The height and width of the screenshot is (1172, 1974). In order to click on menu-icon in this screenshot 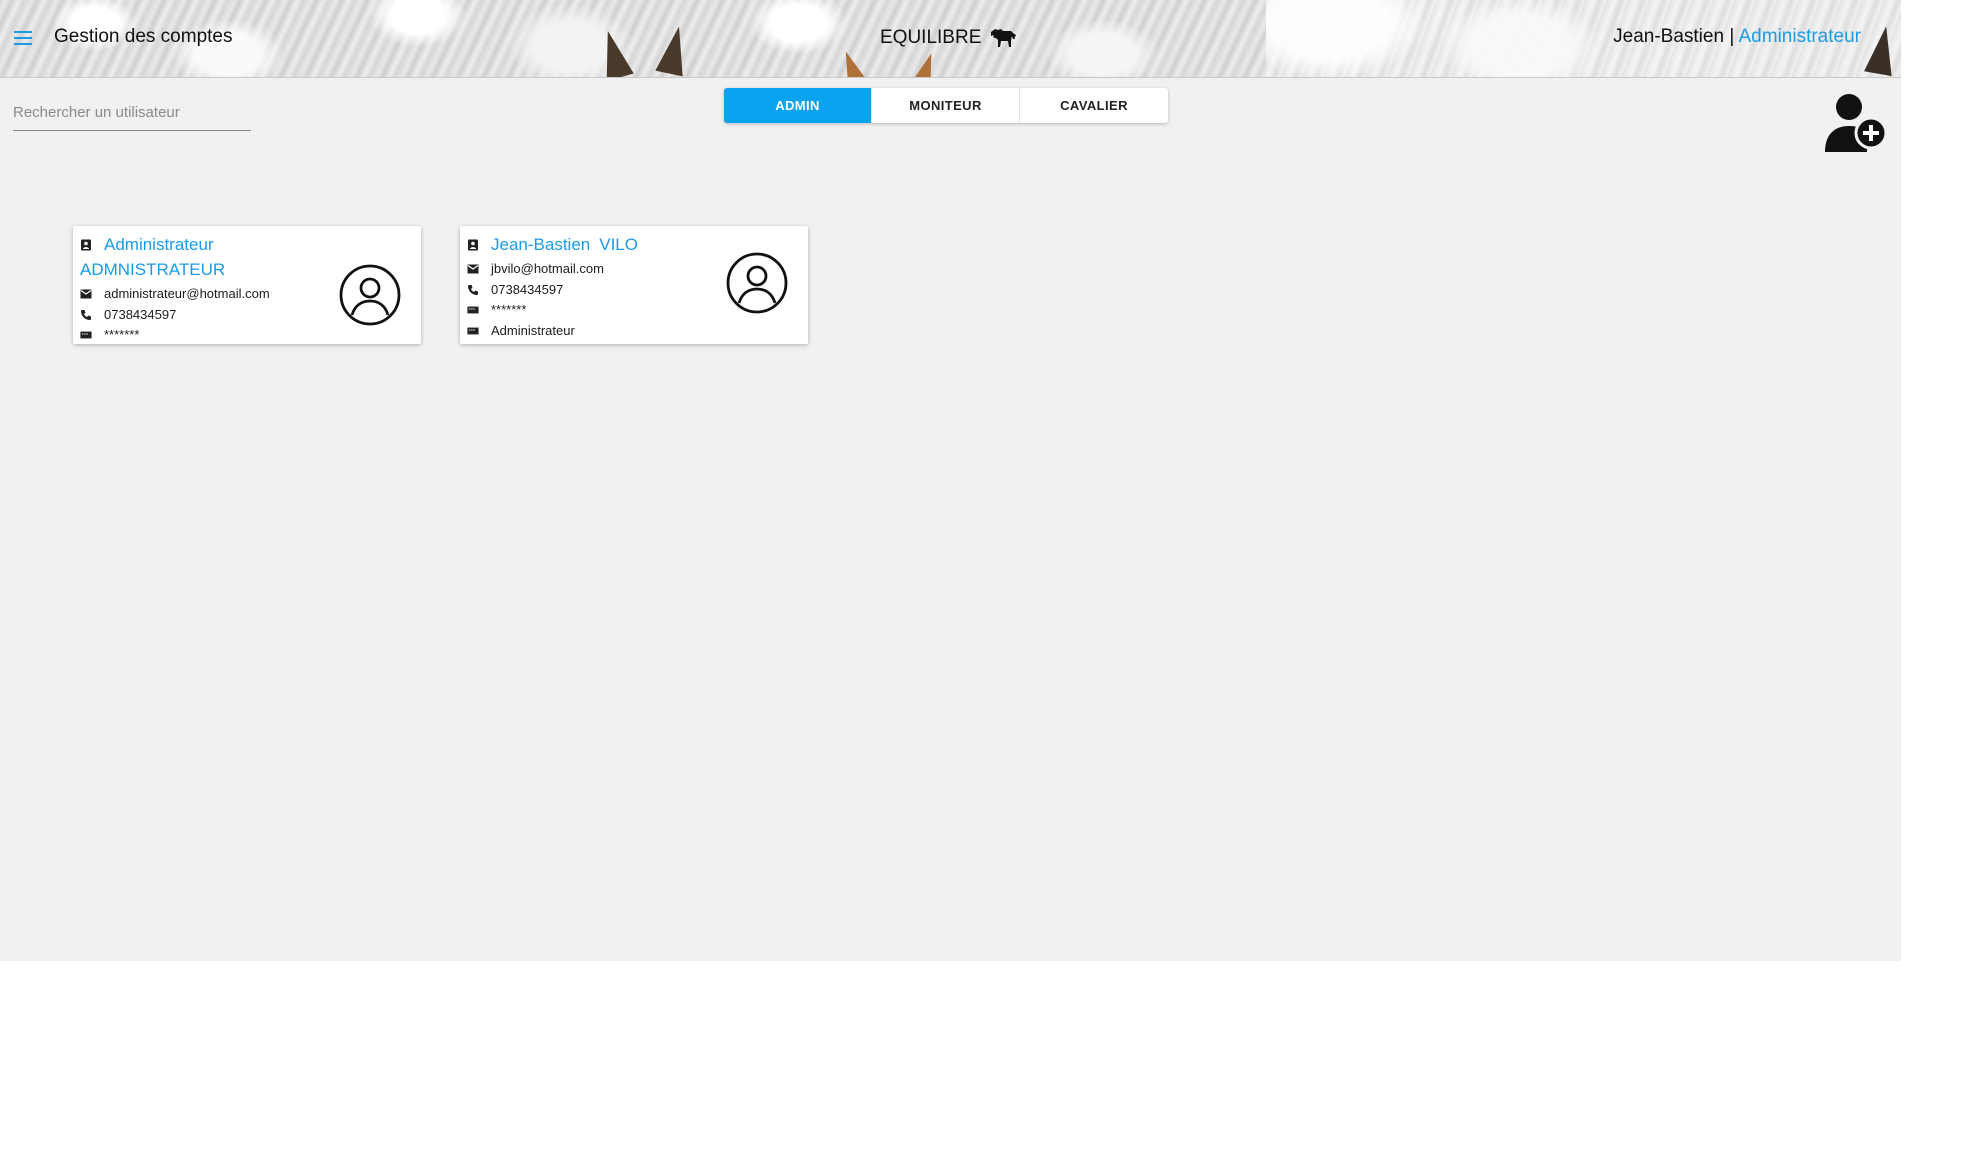, I will do `click(23, 38)`.